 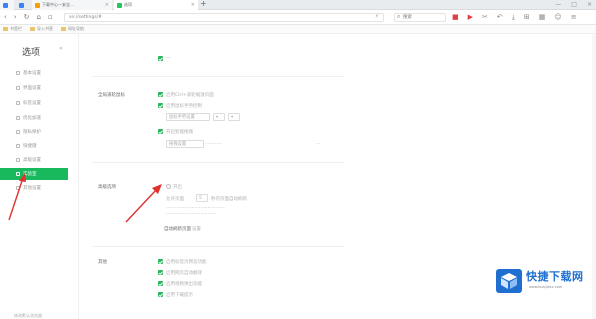 What do you see at coordinates (179, 295) in the screenshot?
I see `section3-line-4: 启用下载提示` at bounding box center [179, 295].